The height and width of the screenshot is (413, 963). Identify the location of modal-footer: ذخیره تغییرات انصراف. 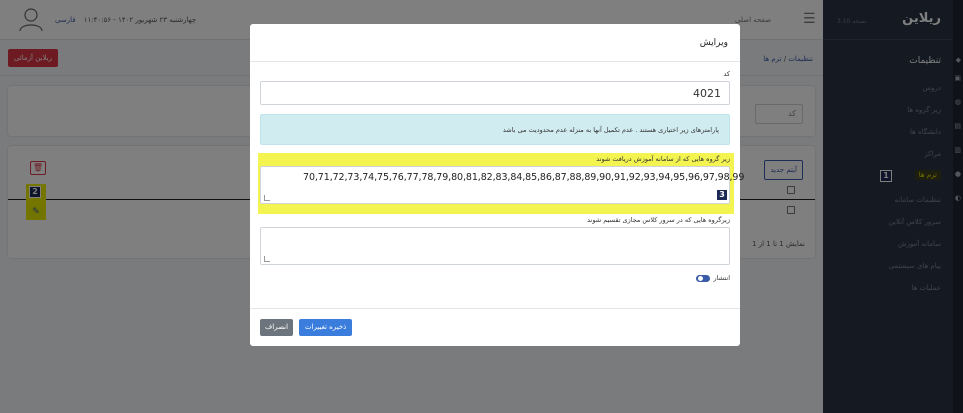
(495, 327).